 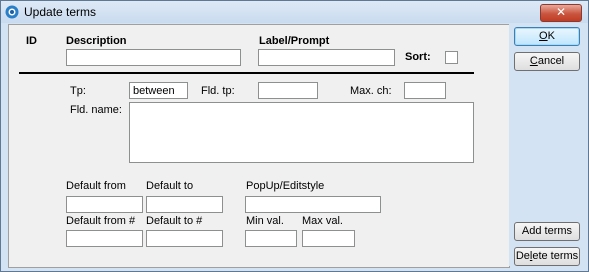 I want to click on popup-editstyle-label: PopUp/Editstyle, so click(x=285, y=186).